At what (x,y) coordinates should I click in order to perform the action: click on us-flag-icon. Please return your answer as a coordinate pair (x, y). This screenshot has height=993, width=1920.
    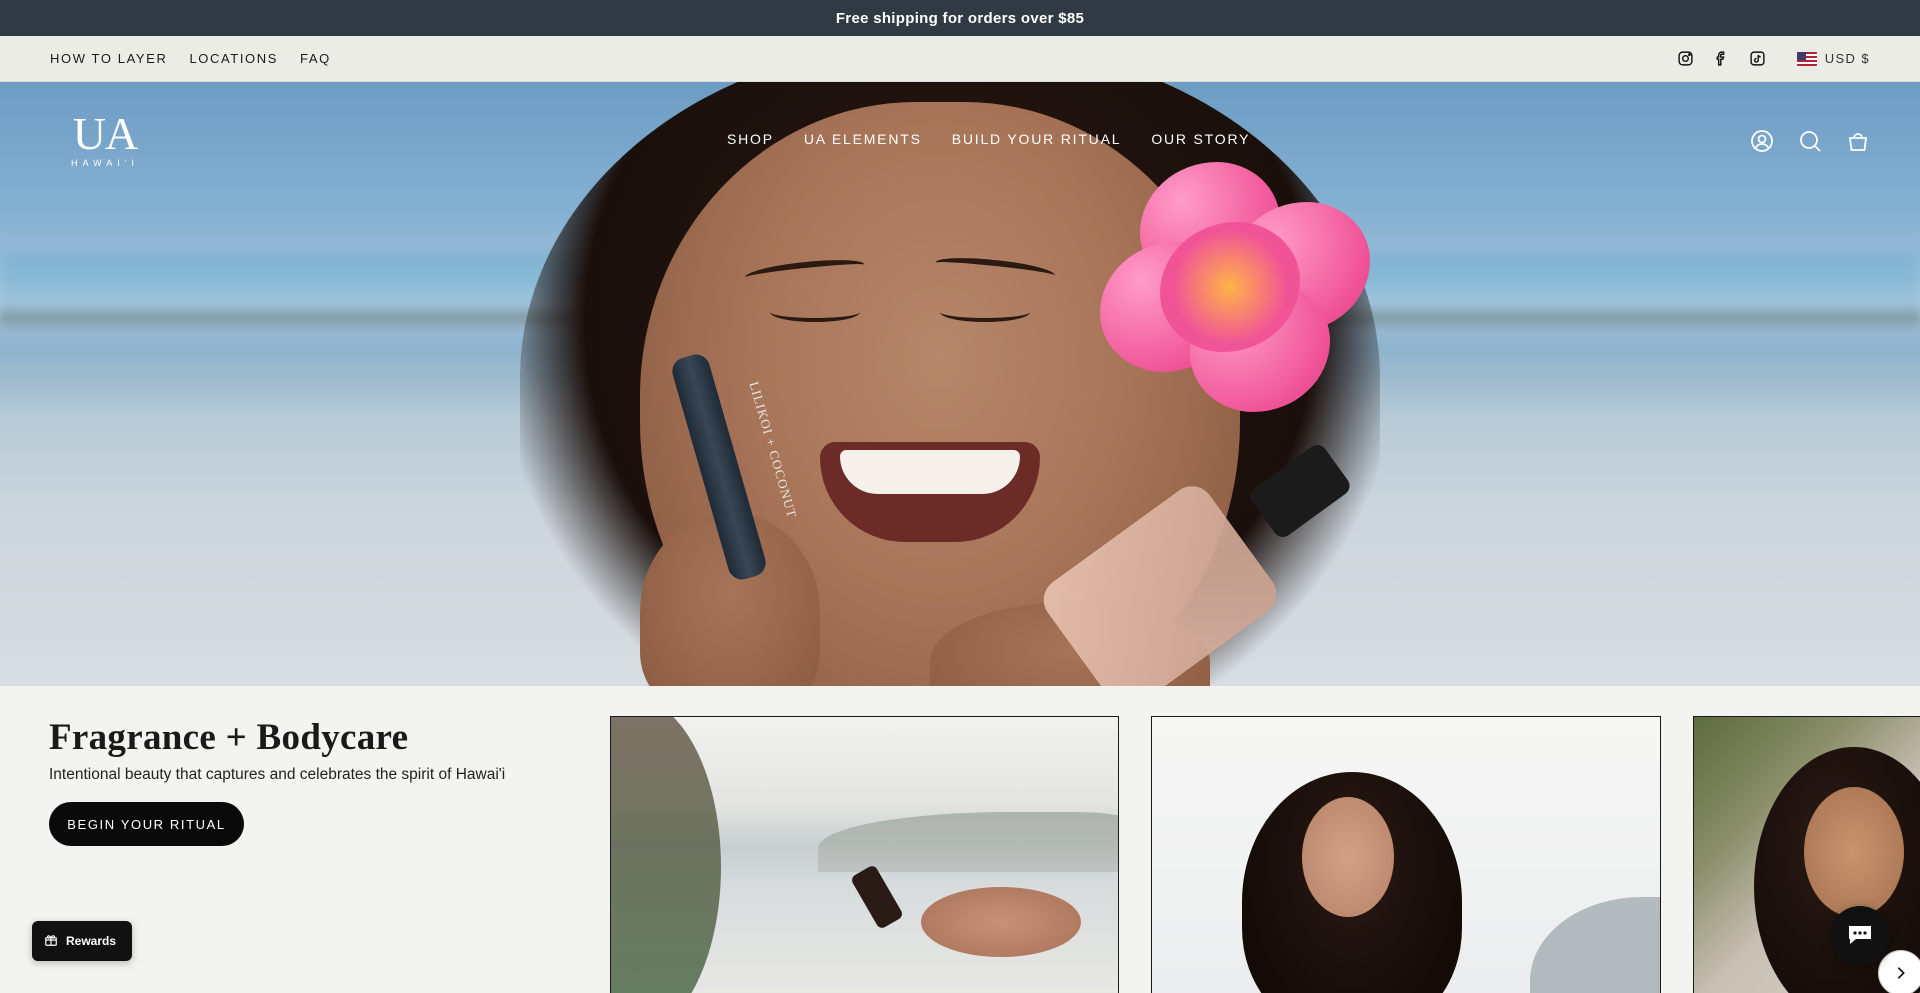
    Looking at the image, I should click on (1806, 58).